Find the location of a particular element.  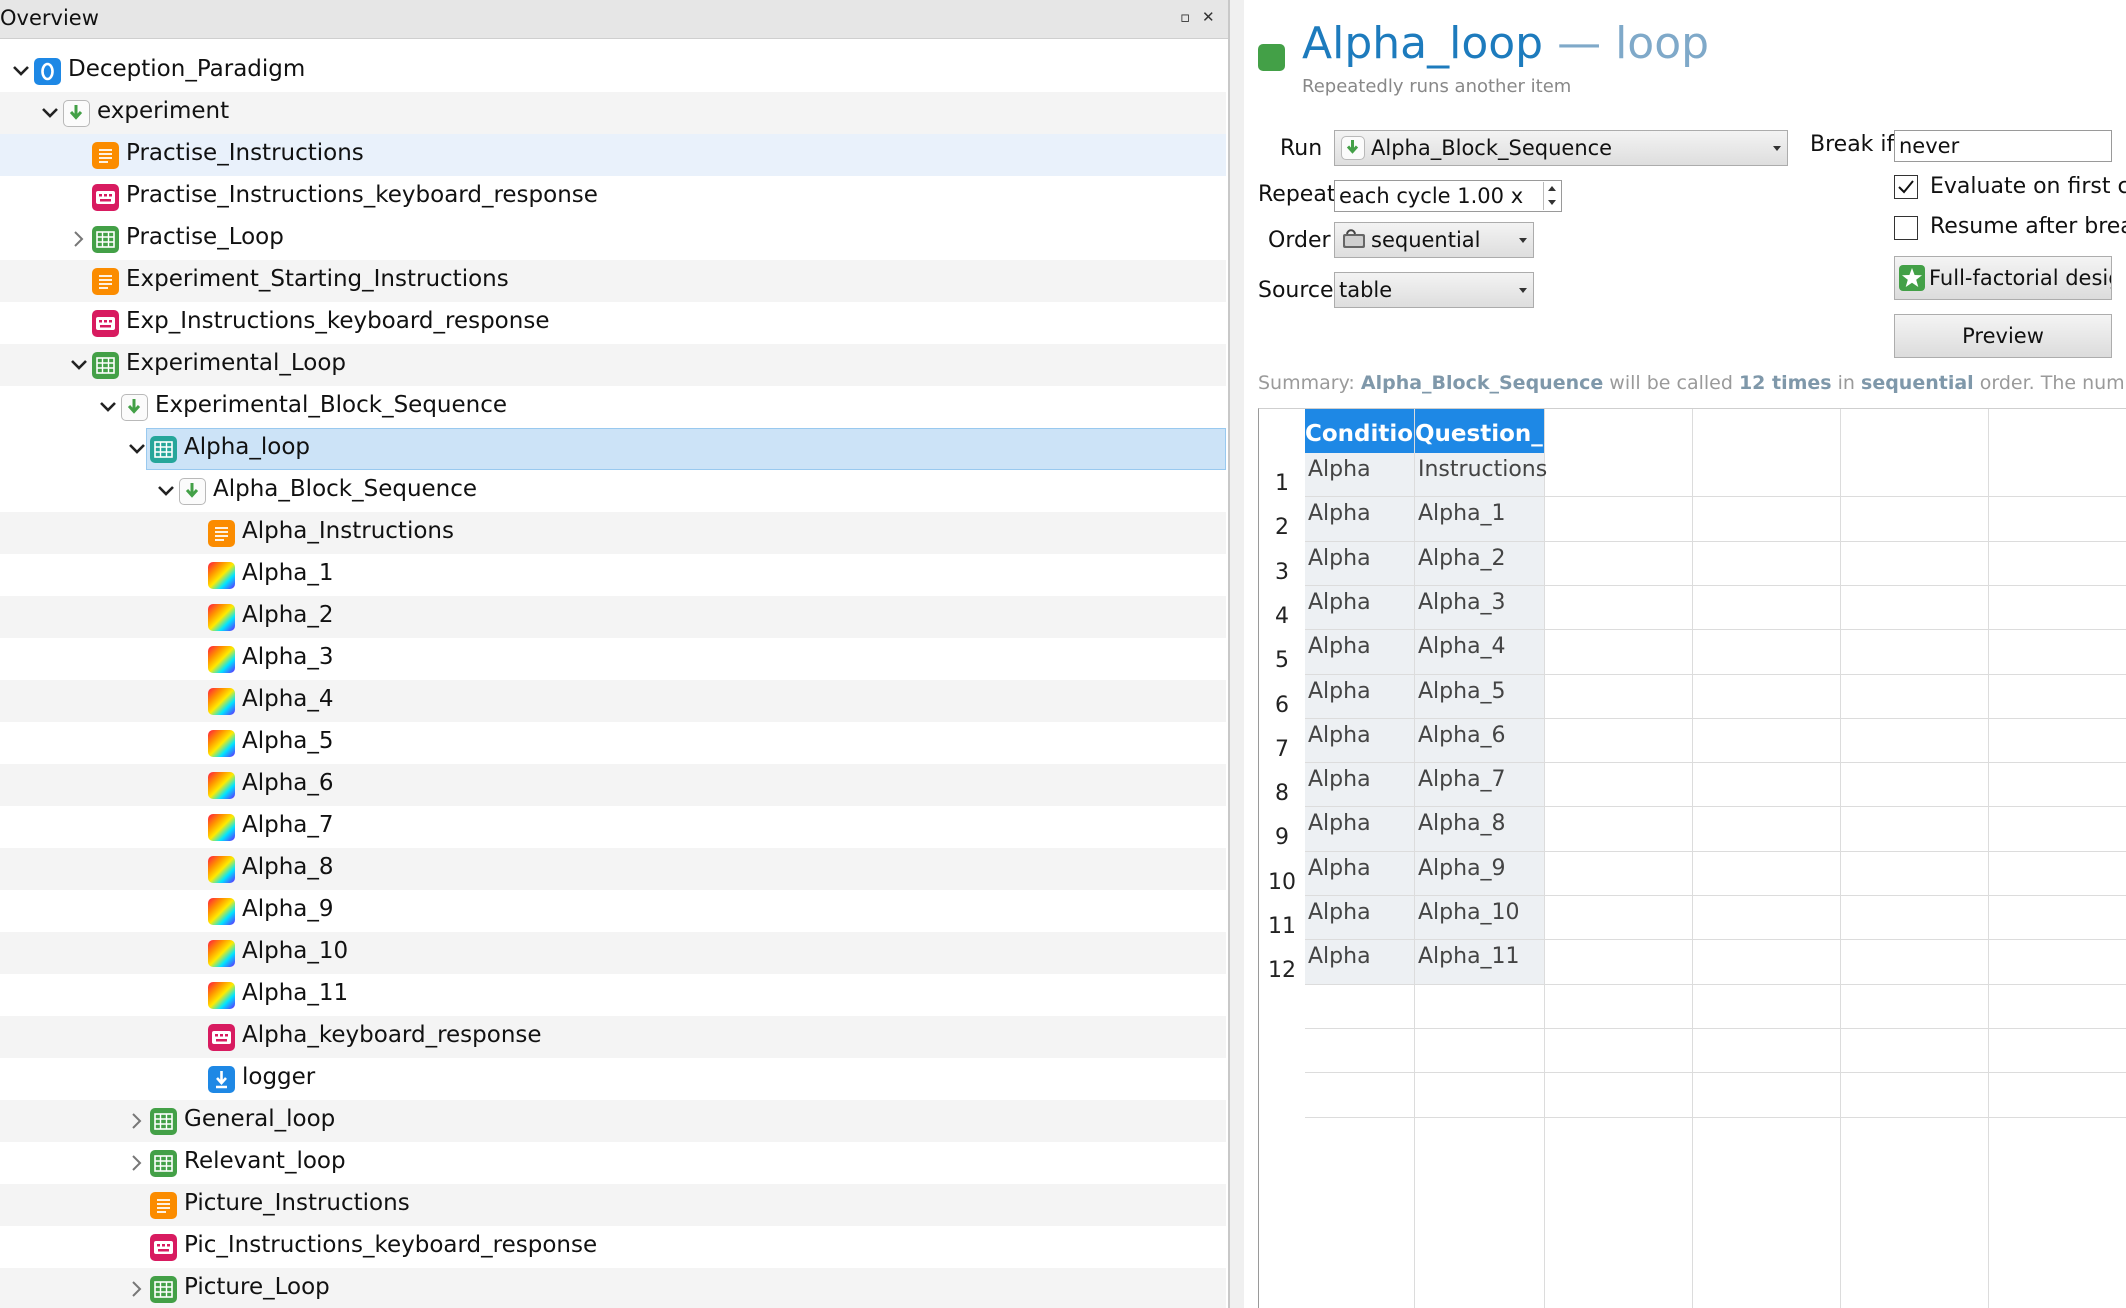

row-number: 11 is located at coordinates (1282, 926).